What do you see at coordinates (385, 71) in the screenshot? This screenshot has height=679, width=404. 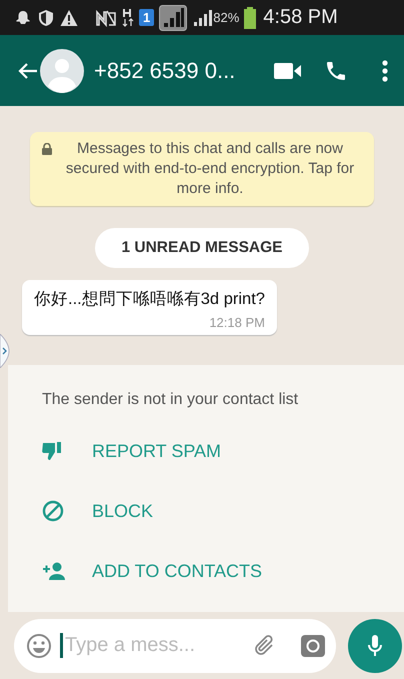 I see `more-options-icon` at bounding box center [385, 71].